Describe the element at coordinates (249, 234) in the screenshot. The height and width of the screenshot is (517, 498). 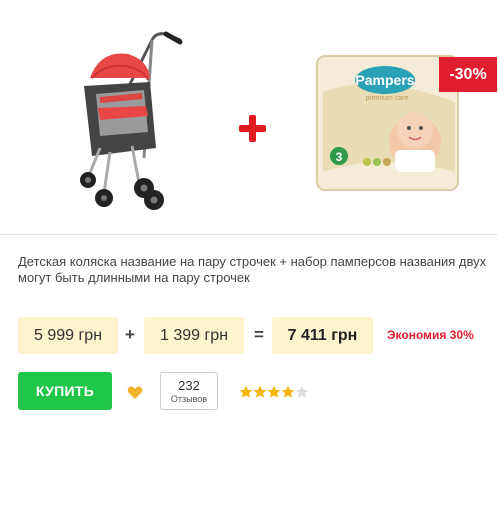
I see `divider` at that location.